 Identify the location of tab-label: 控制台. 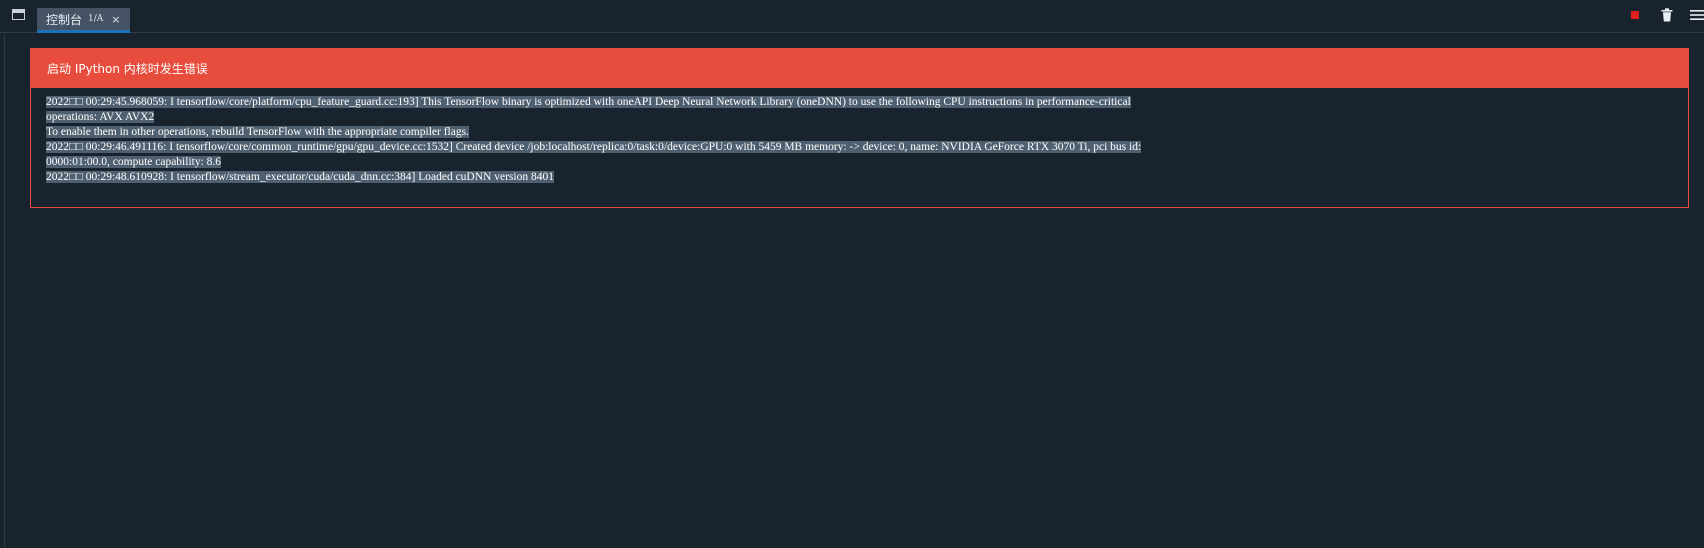
(64, 19).